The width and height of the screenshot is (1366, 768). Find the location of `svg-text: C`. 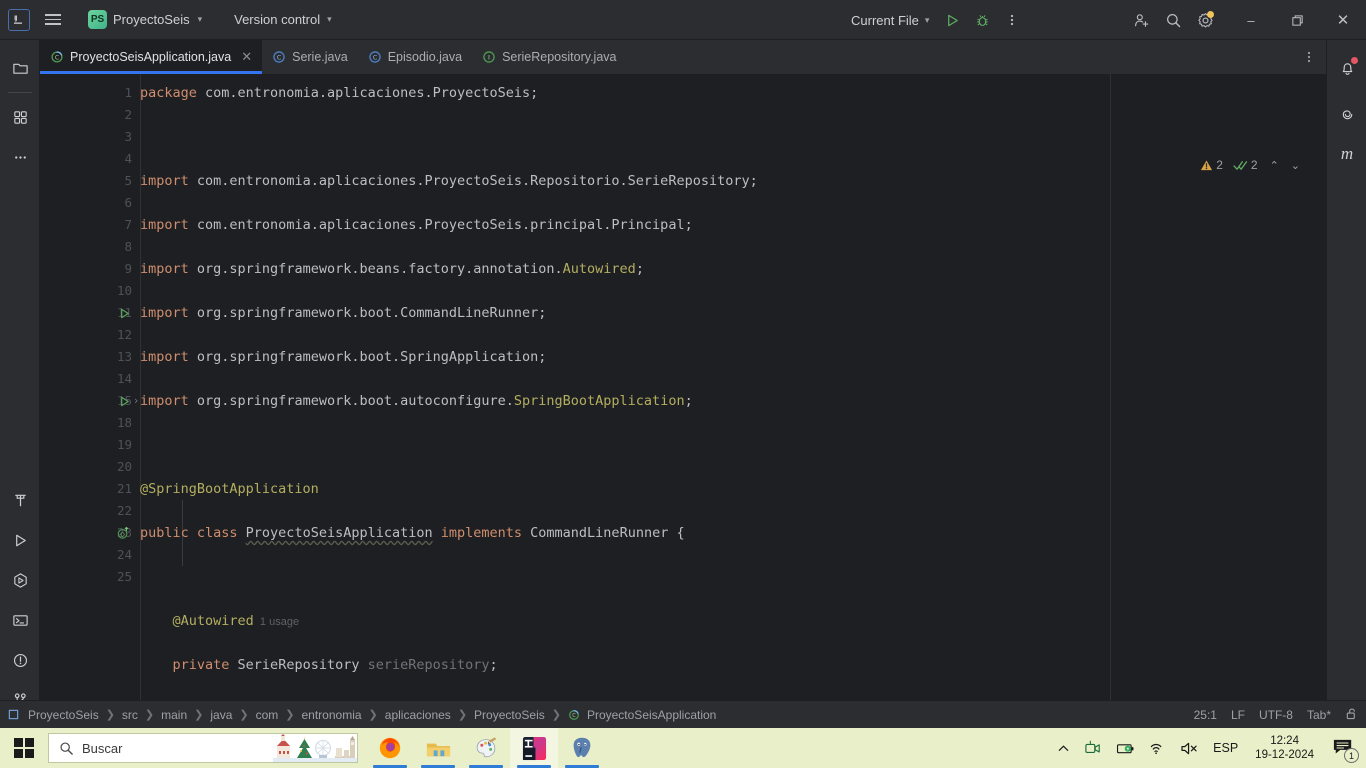

svg-text: C is located at coordinates (57, 58).